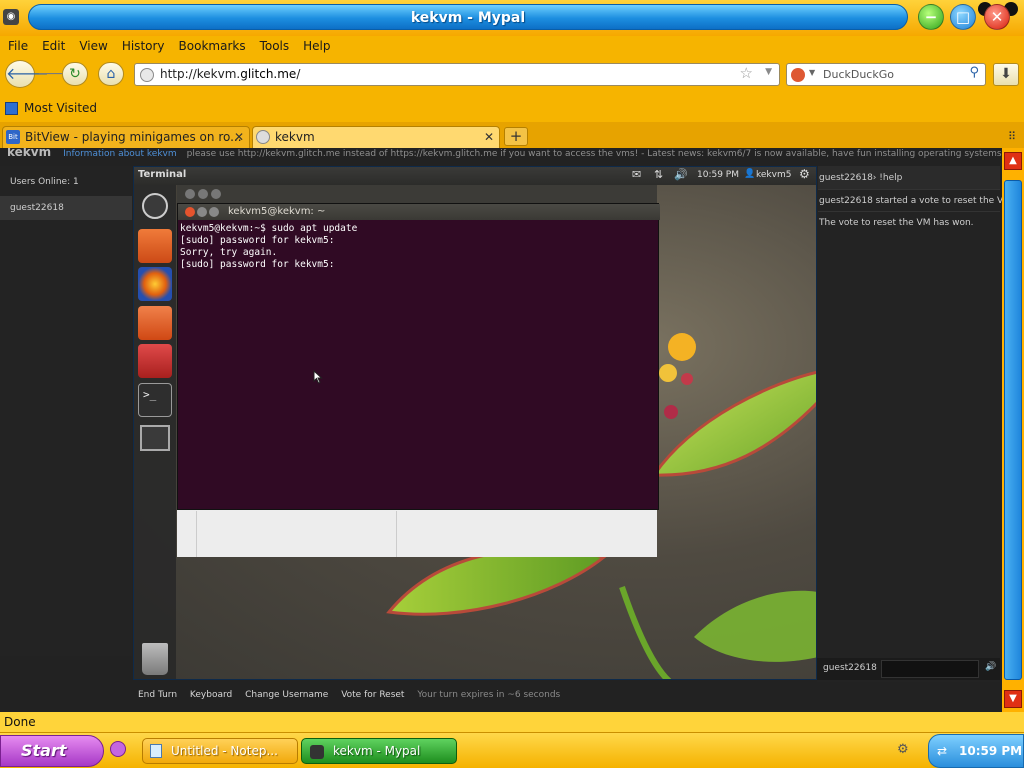 This screenshot has width=1024, height=768. Describe the element at coordinates (942, 751) in the screenshot. I see `tray-network-icon: ⇄` at that location.